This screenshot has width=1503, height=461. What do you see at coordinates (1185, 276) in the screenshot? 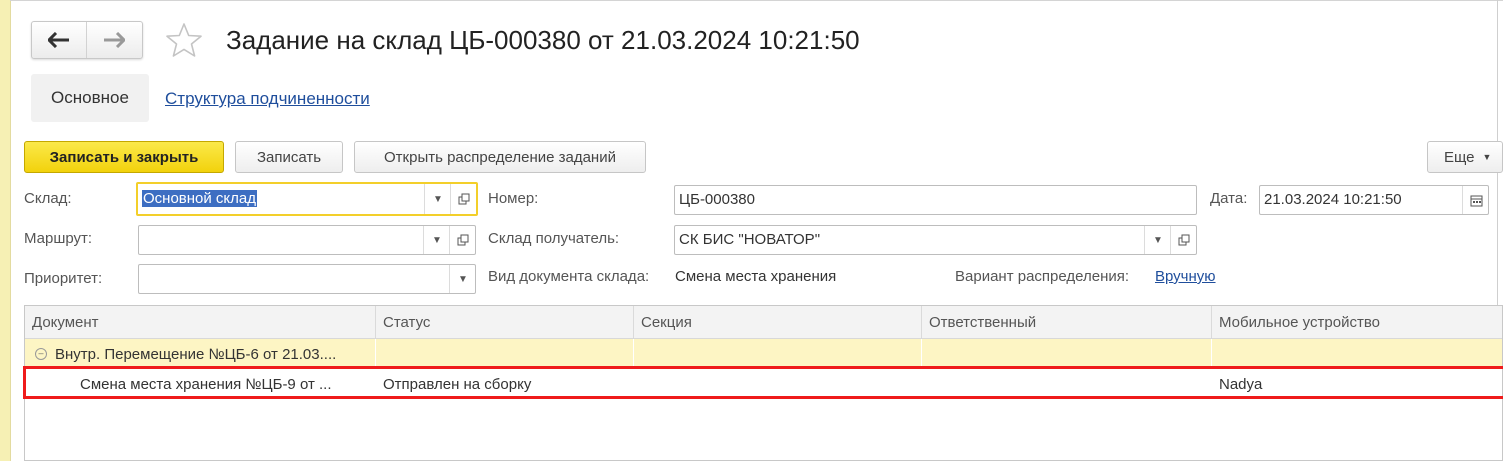
I see `distribution-link: Вручную` at bounding box center [1185, 276].